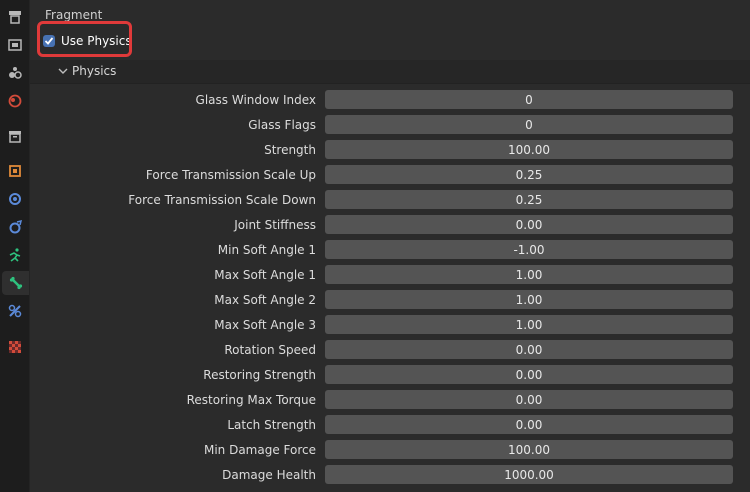 The width and height of the screenshot is (750, 492). What do you see at coordinates (265, 275) in the screenshot?
I see `property-label: Max Soft Angle 1` at bounding box center [265, 275].